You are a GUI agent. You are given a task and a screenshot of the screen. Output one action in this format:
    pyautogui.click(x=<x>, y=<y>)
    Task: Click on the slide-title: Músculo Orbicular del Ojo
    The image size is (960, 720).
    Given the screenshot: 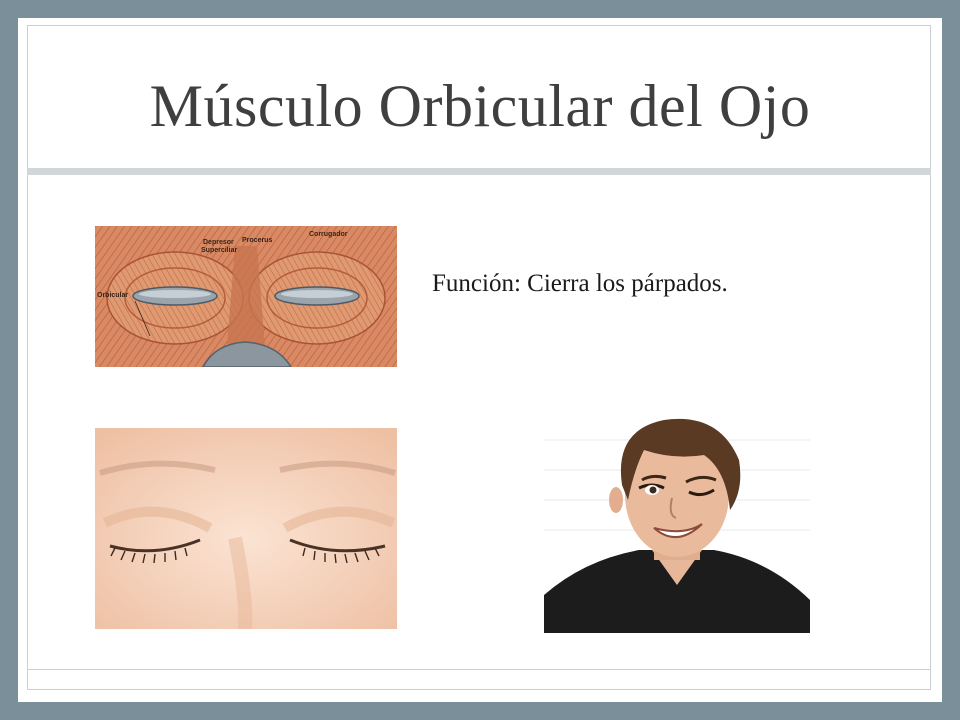 What is the action you would take?
    pyautogui.click(x=480, y=106)
    